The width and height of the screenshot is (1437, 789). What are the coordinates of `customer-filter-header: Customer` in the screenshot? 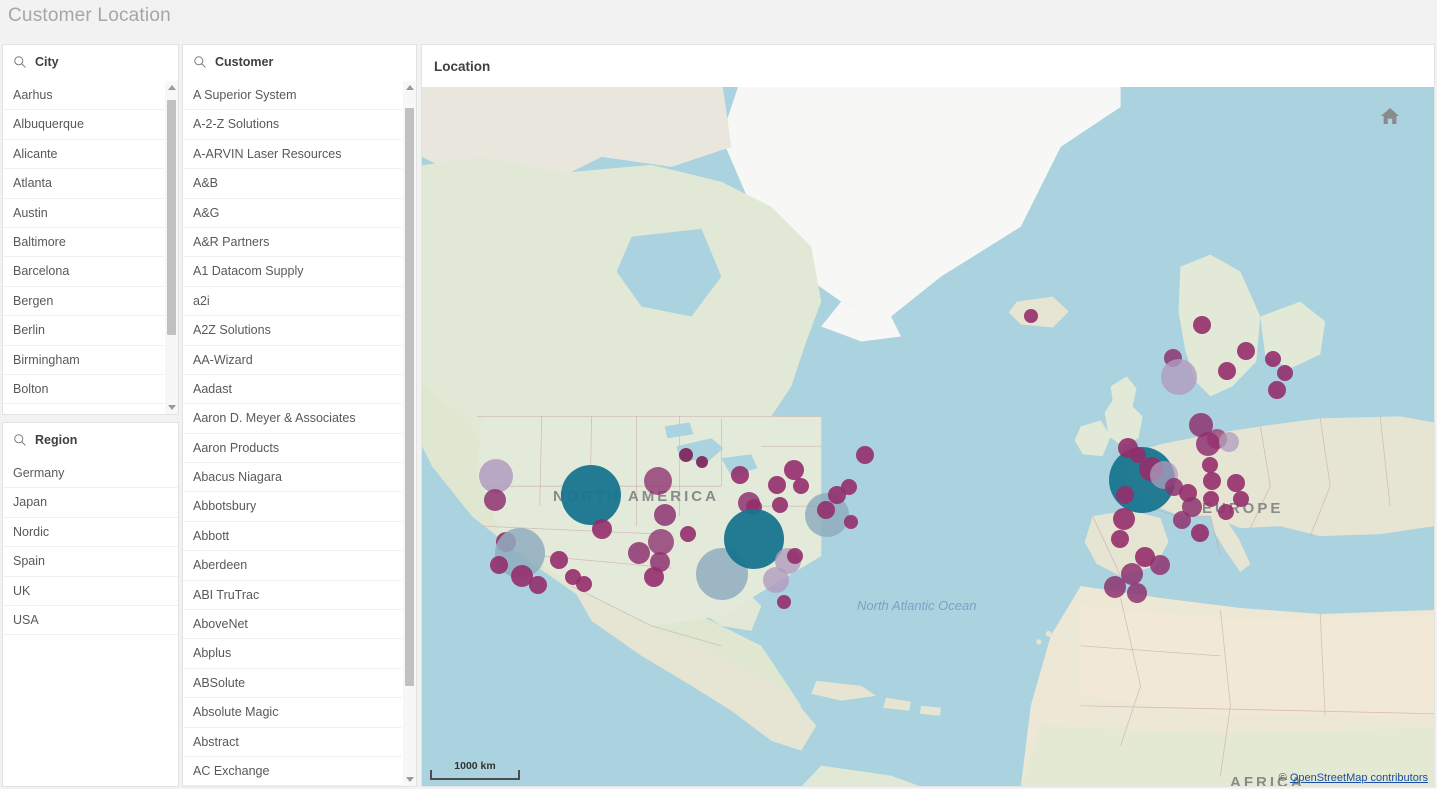 It's located at (299, 62).